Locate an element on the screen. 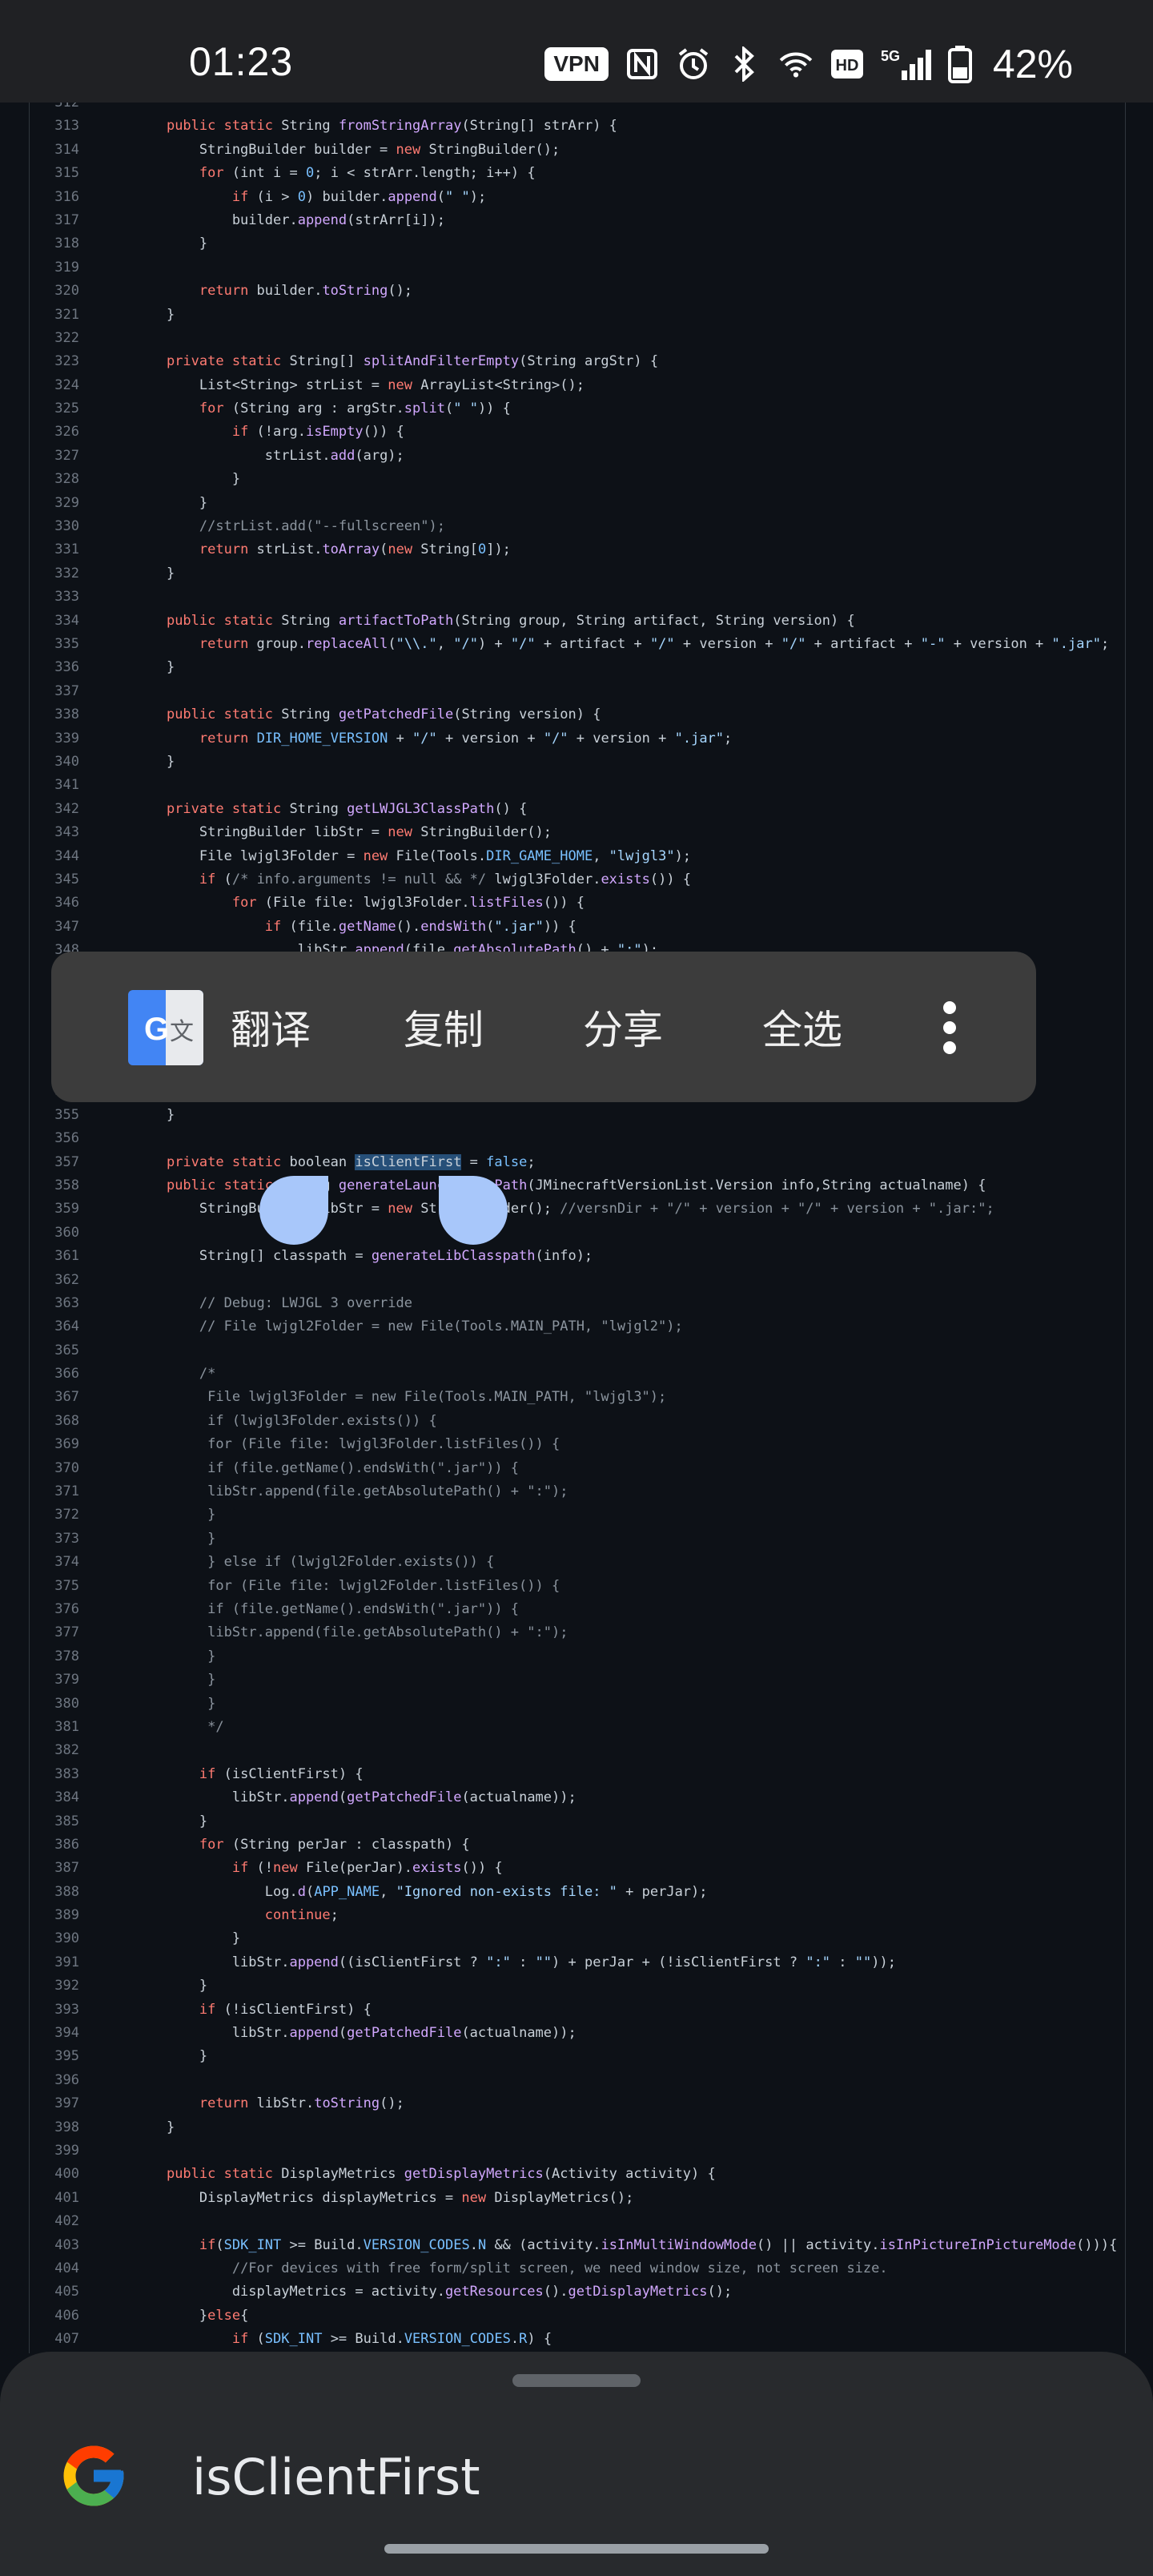 The height and width of the screenshot is (2576, 1153). code-line: 360 is located at coordinates (578, 1233).